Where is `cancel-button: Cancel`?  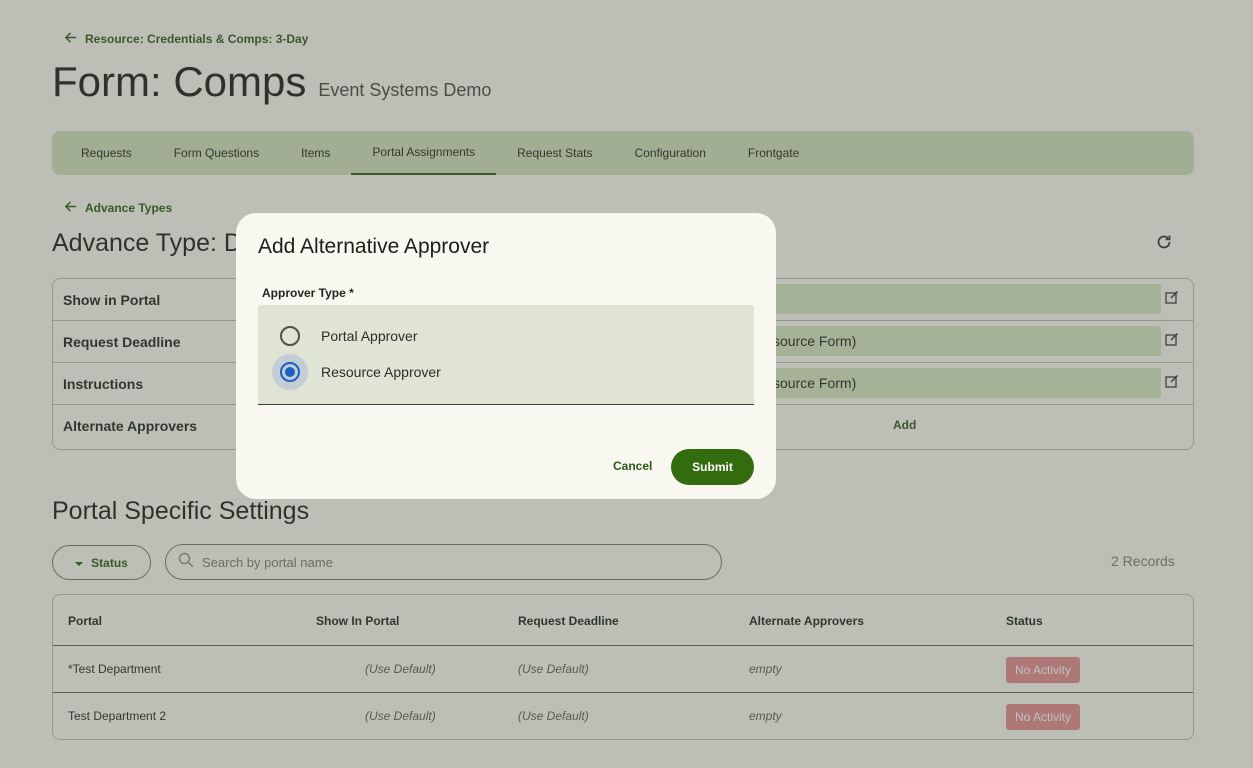
cancel-button: Cancel is located at coordinates (632, 466).